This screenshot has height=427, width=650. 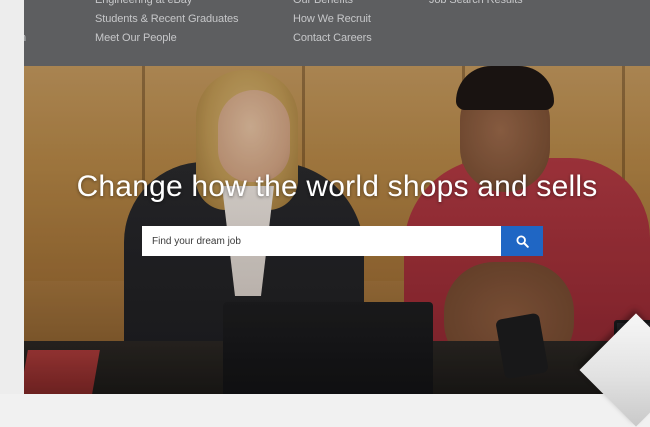 What do you see at coordinates (167, 19) in the screenshot?
I see `nav-link-students: Students & Recent Graduates` at bounding box center [167, 19].